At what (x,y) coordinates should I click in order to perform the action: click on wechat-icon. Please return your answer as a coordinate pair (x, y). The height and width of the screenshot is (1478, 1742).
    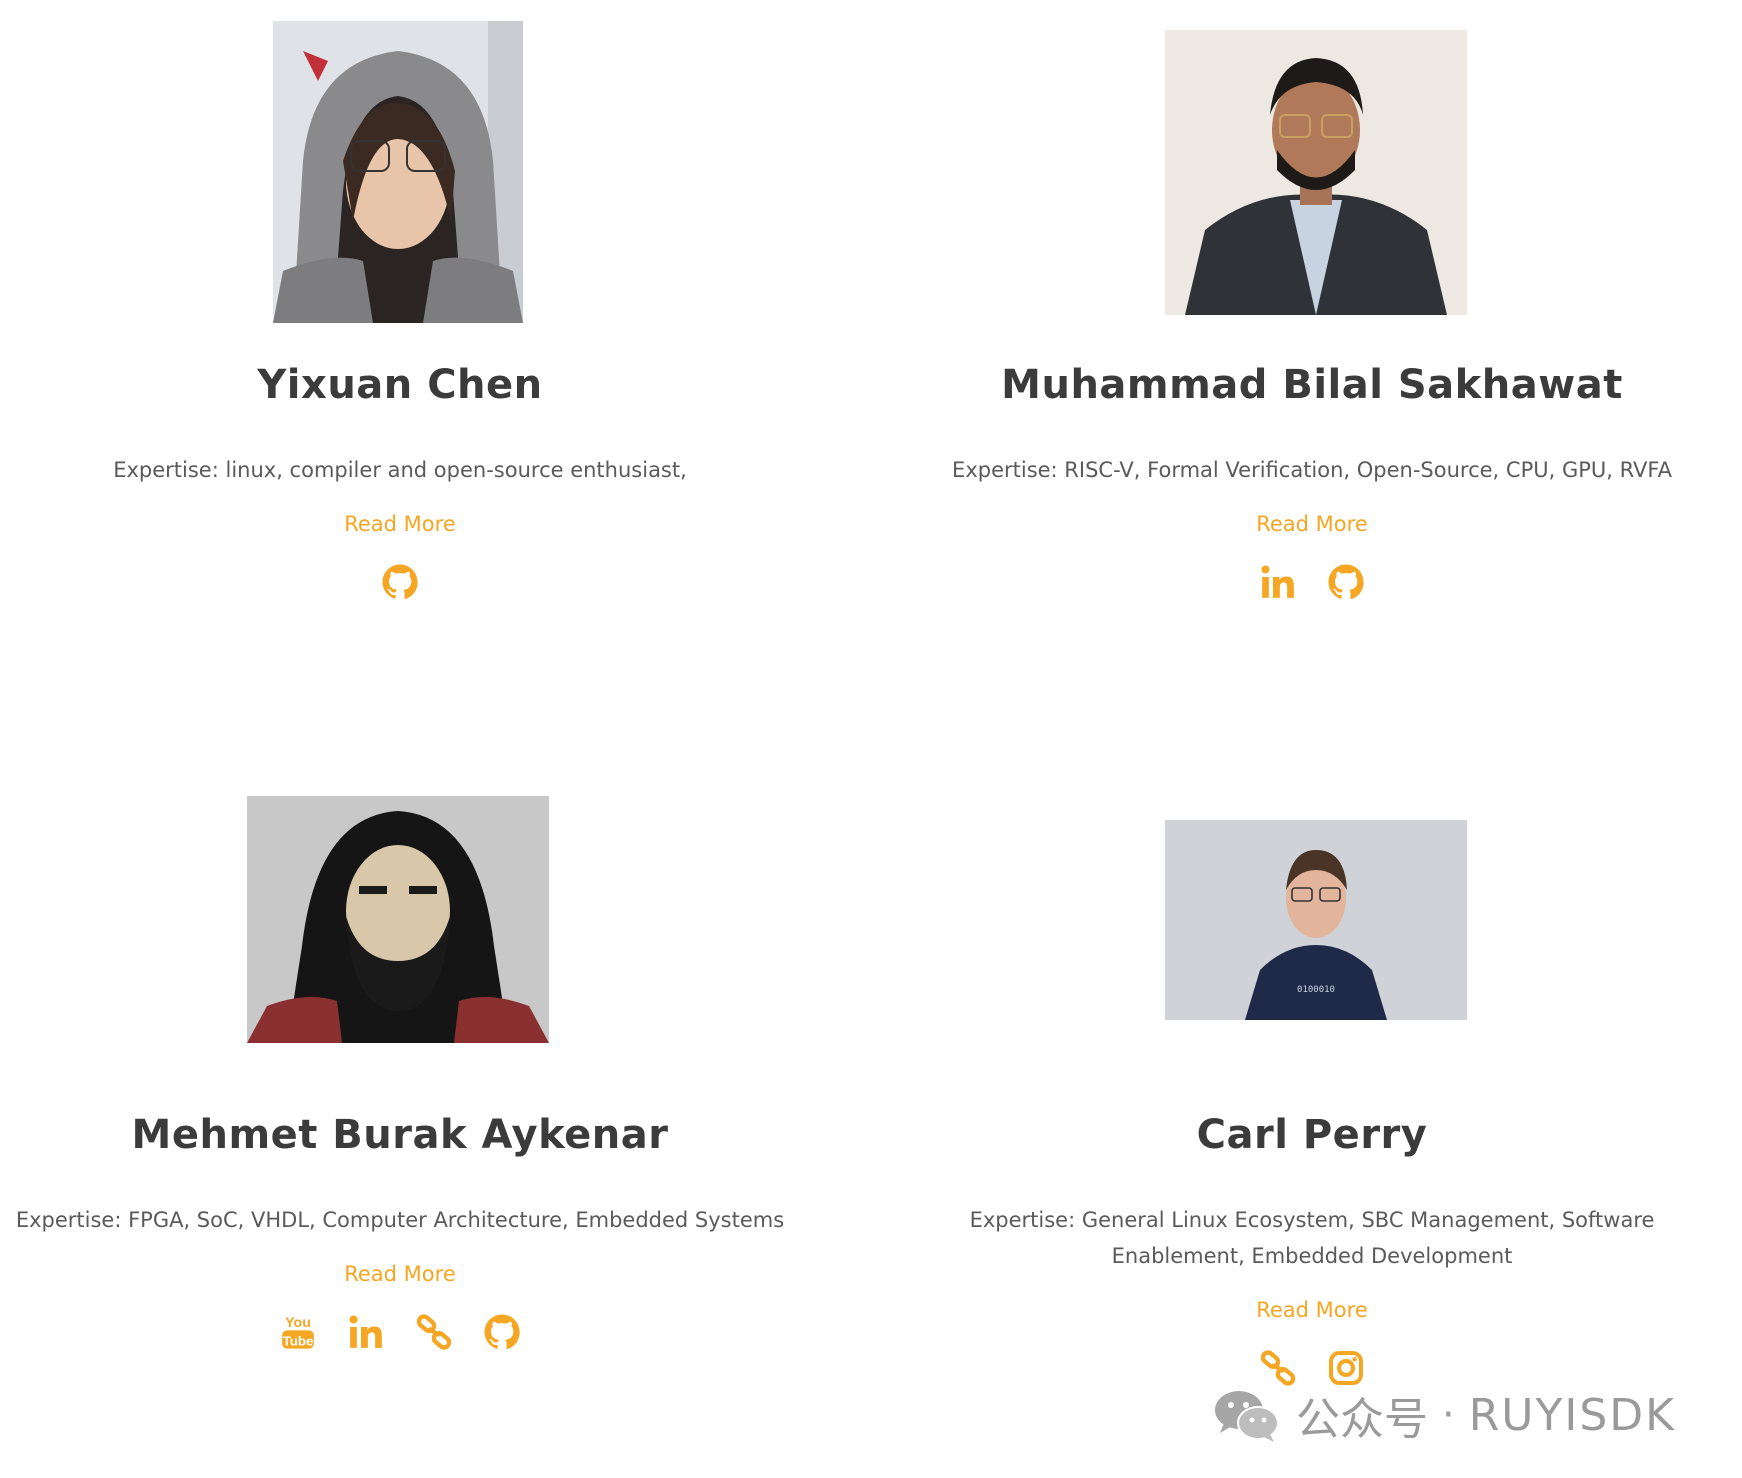
    Looking at the image, I should click on (1247, 1415).